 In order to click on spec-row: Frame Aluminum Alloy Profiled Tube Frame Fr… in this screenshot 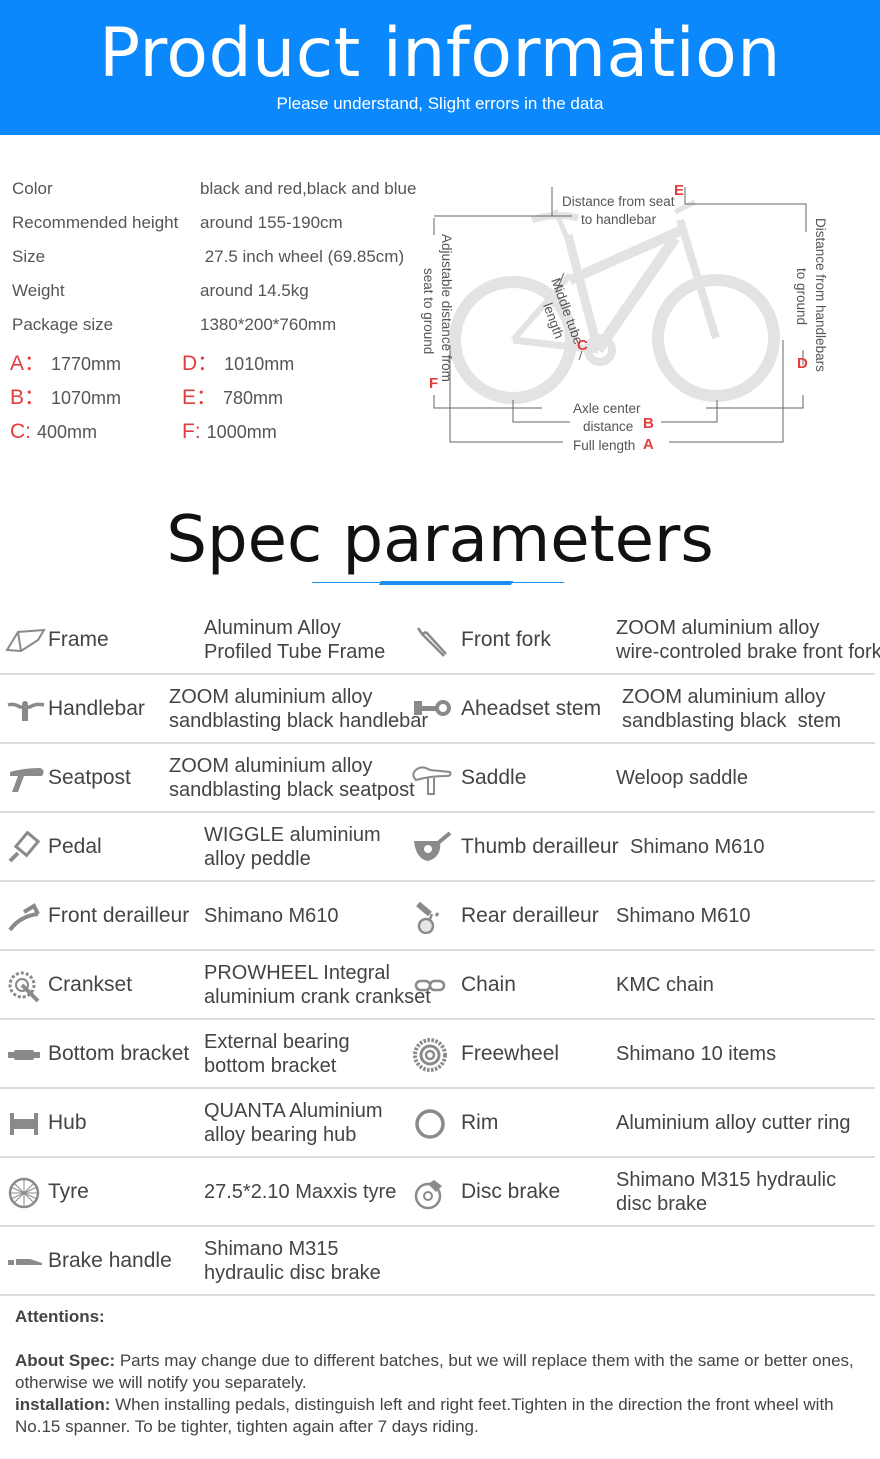, I will do `click(440, 640)`.